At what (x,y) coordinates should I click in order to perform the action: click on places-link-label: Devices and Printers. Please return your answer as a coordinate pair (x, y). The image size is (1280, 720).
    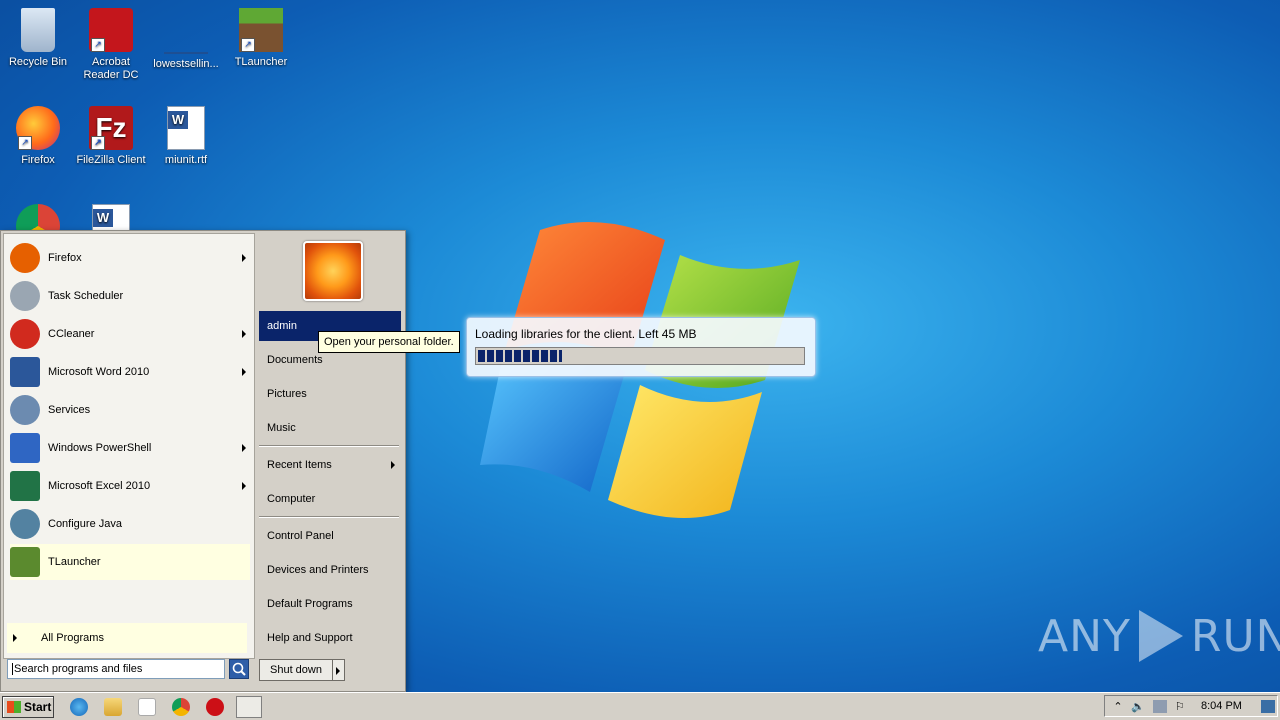
    Looking at the image, I should click on (318, 570).